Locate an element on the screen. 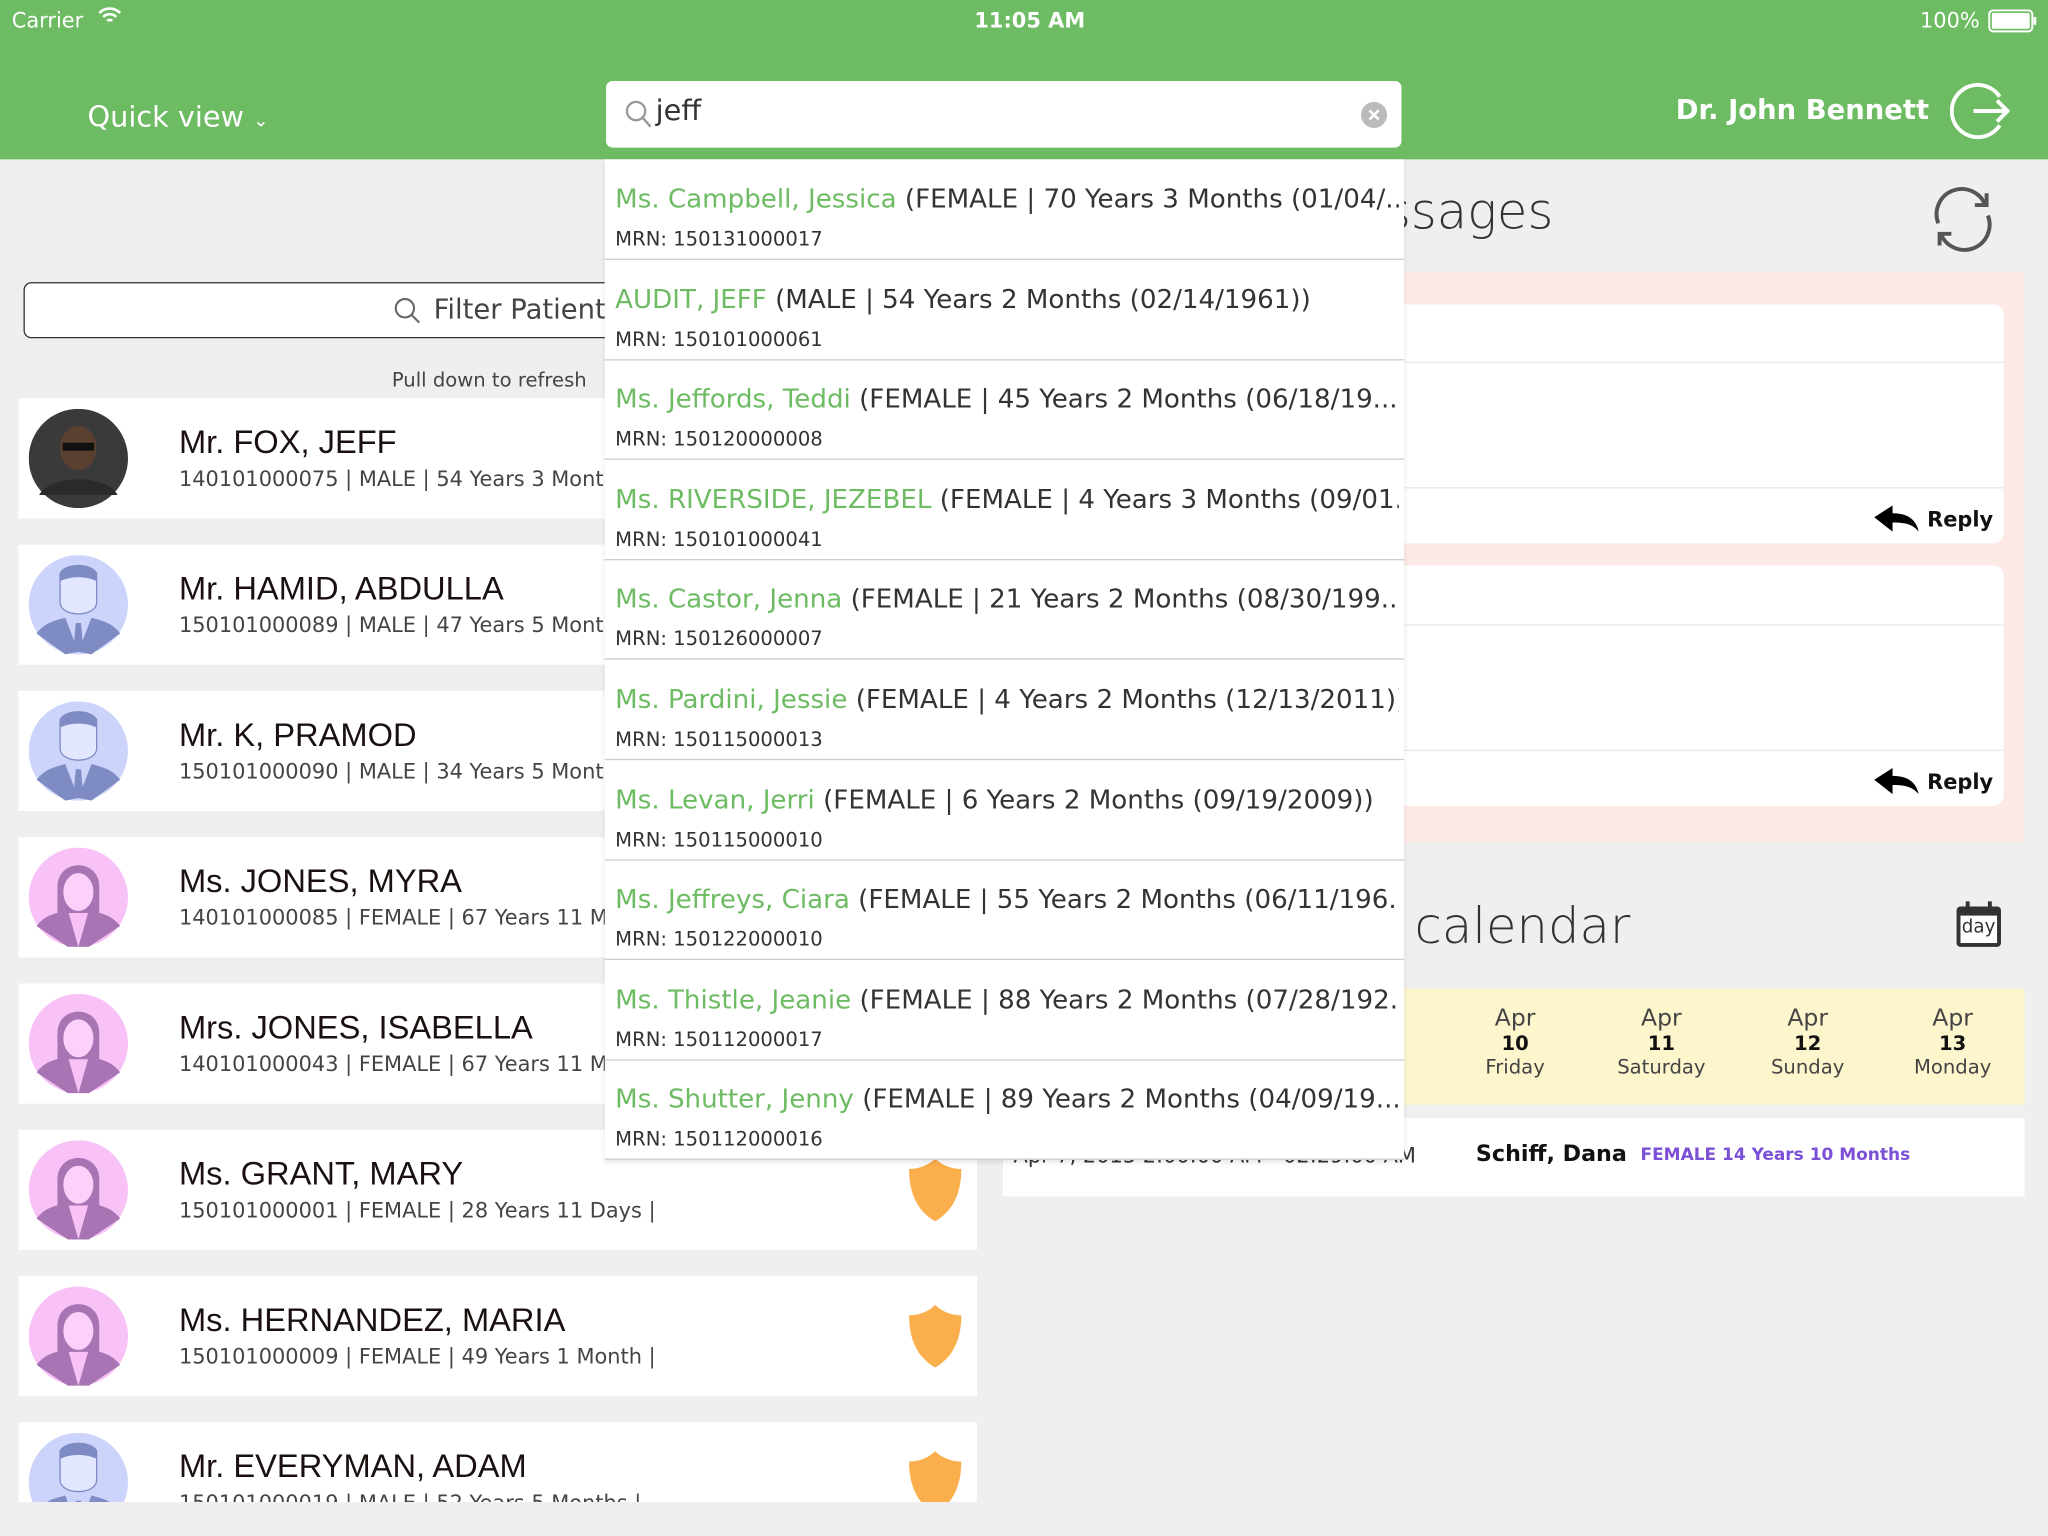  clear-search-icon is located at coordinates (1374, 114).